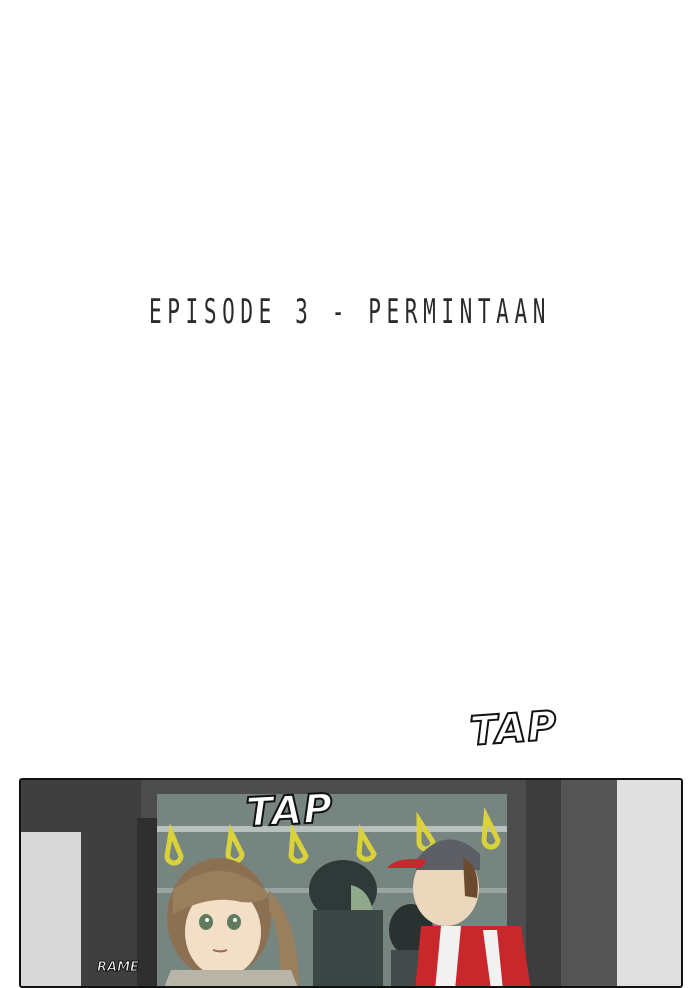  What do you see at coordinates (118, 968) in the screenshot?
I see `sfx-rame: RAME` at bounding box center [118, 968].